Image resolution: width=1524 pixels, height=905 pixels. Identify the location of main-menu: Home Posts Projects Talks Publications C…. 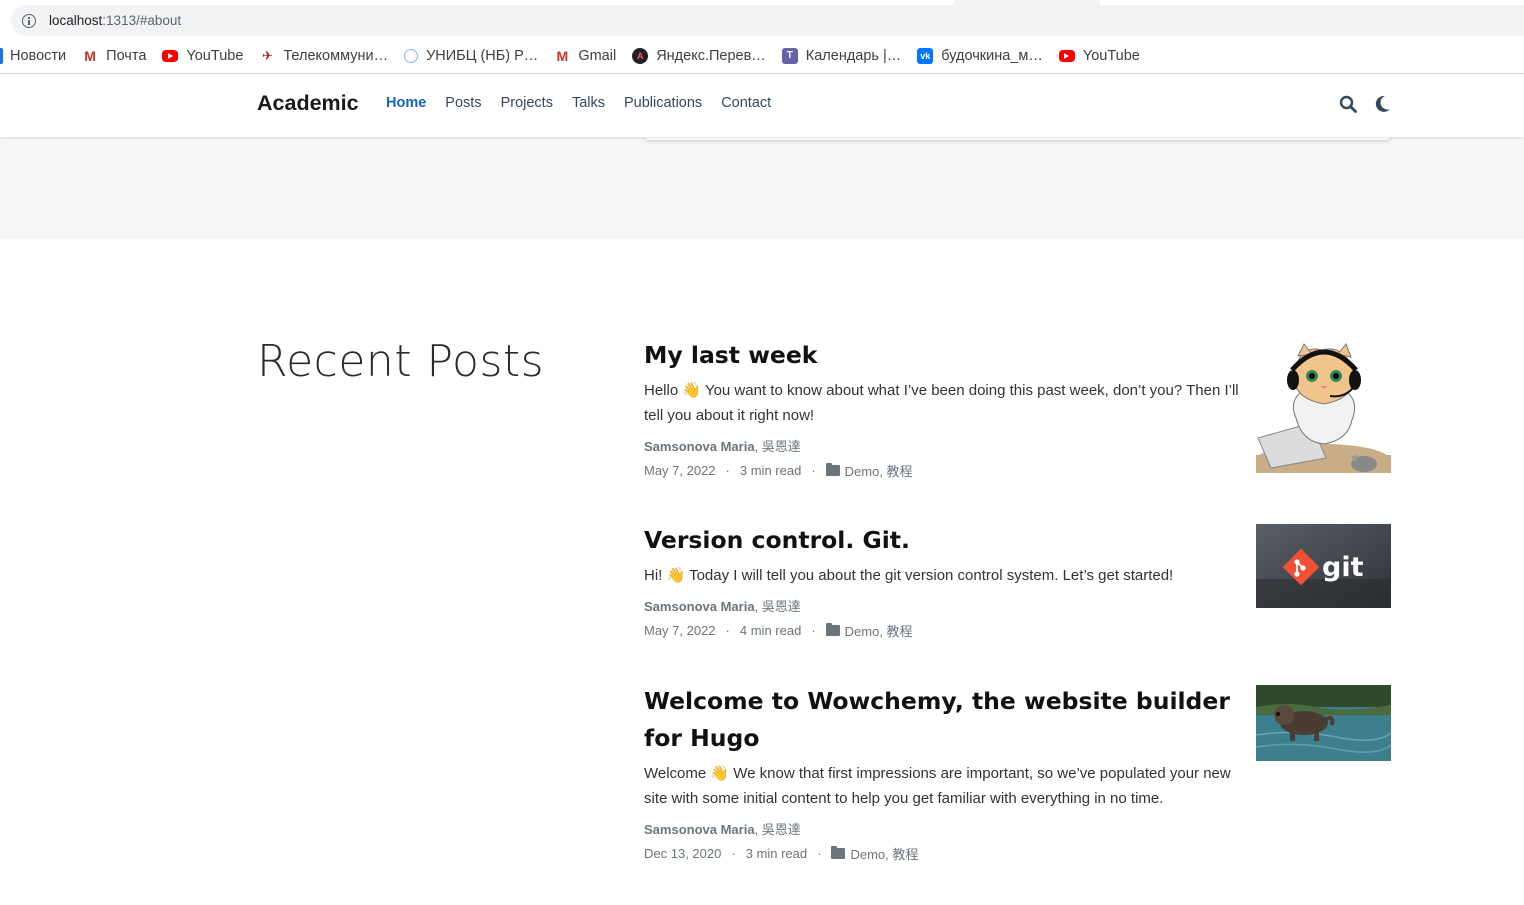
(588, 103).